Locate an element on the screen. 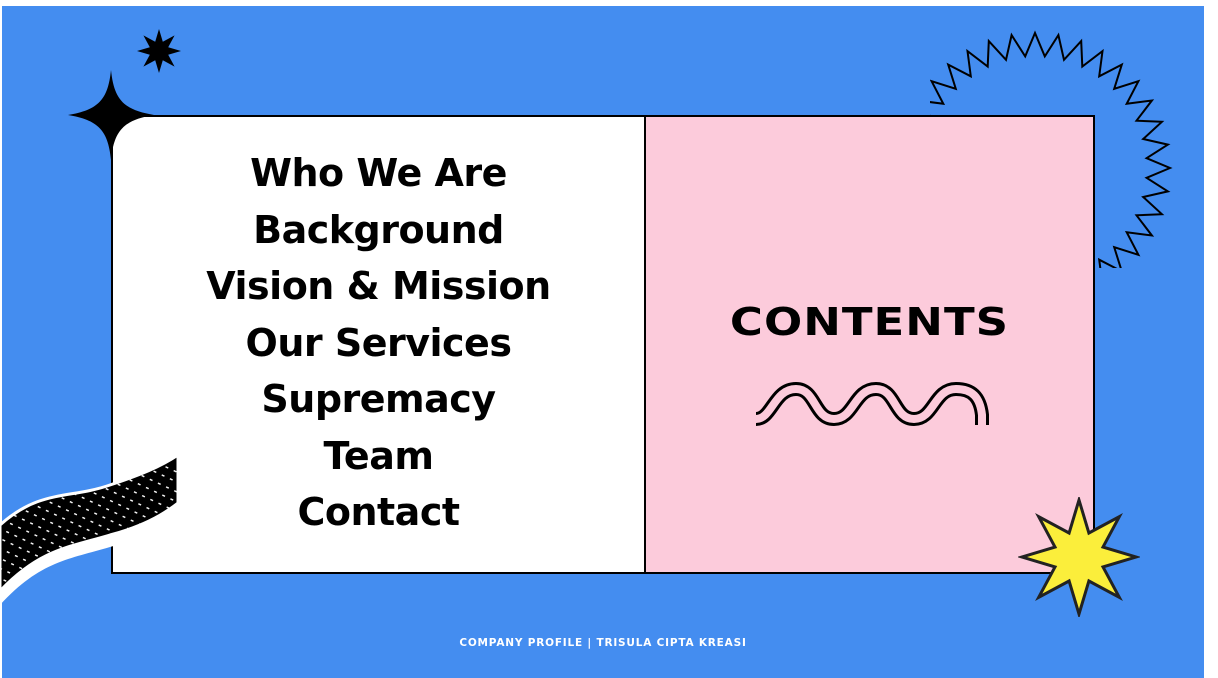 This screenshot has height=678, width=1218. menu-item-supremacy: Supremacy is located at coordinates (378, 399).